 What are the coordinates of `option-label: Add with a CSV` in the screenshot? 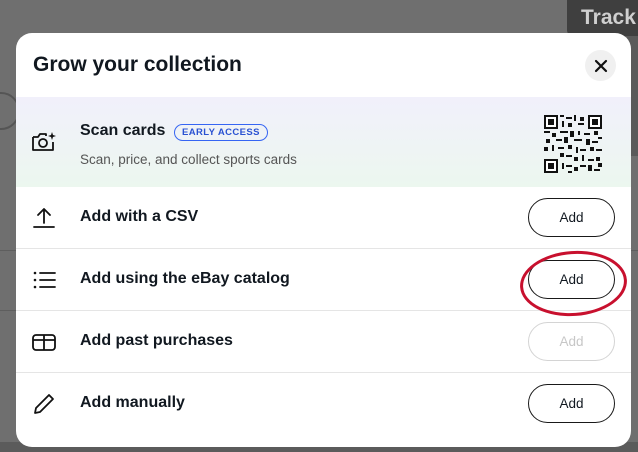 It's located at (139, 216).